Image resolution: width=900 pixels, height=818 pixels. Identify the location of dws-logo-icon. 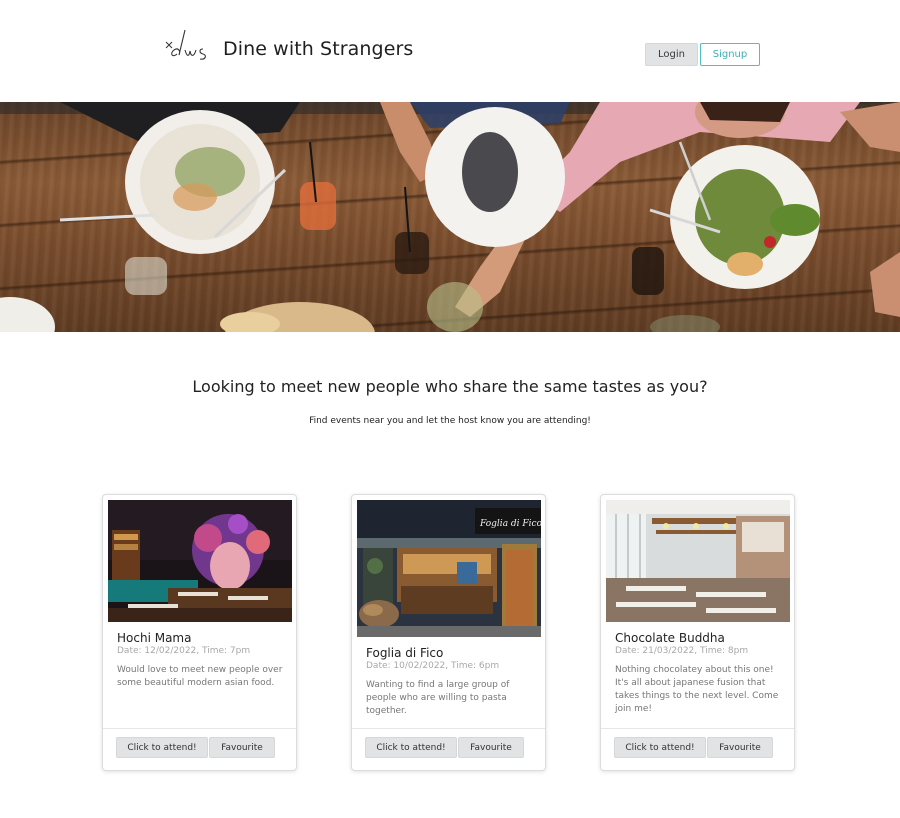
(189, 45).